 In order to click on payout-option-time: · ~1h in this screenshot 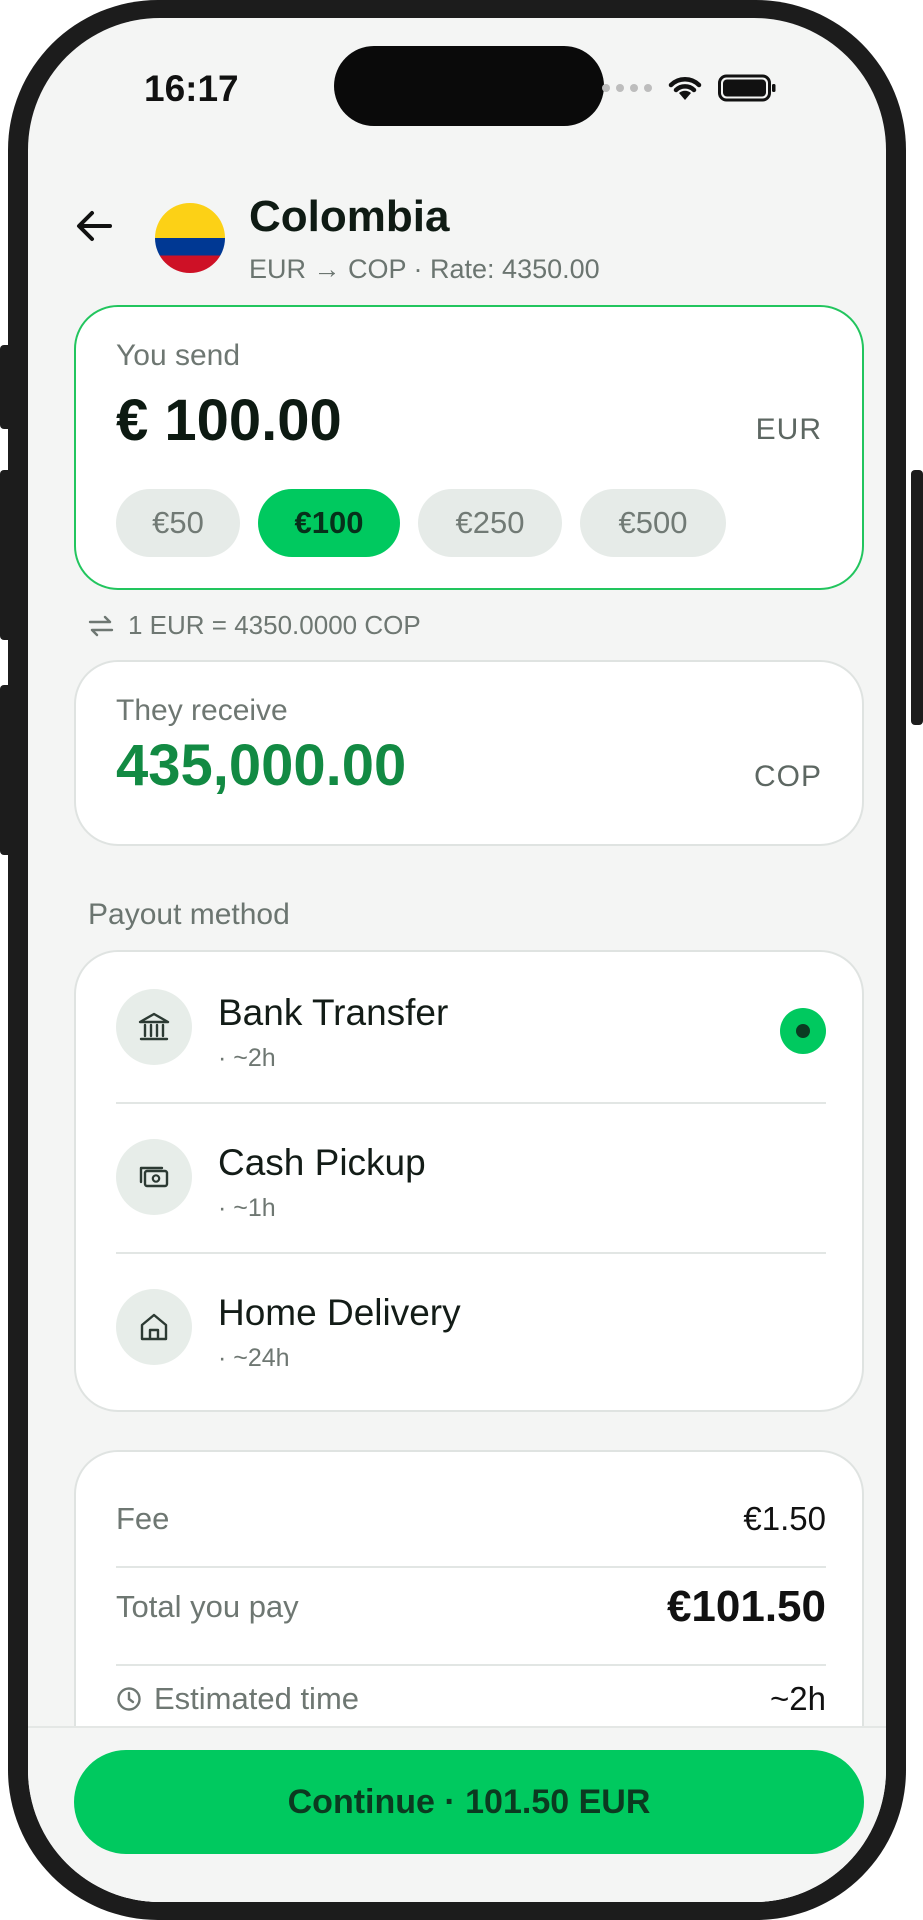, I will do `click(247, 1208)`.